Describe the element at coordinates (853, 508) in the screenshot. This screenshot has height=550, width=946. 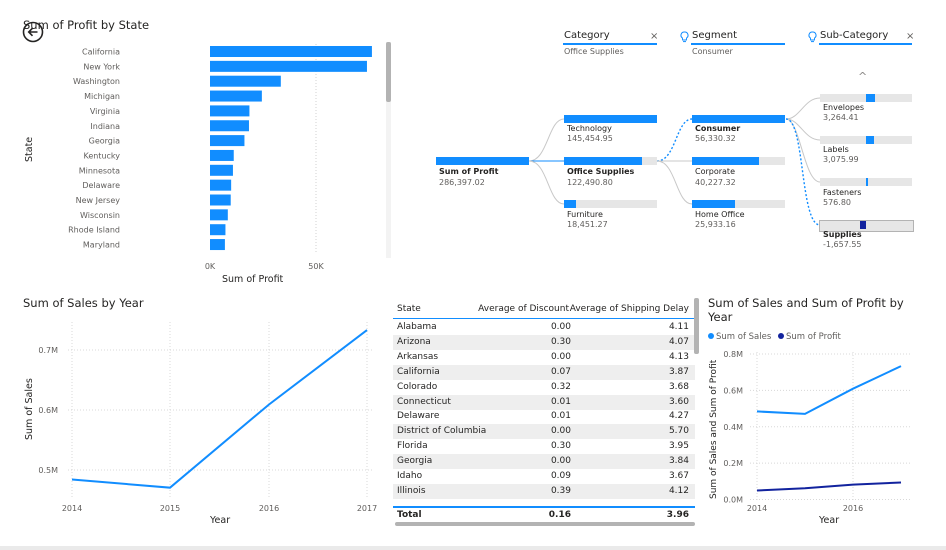
I see `x-tick-label: 2016` at that location.